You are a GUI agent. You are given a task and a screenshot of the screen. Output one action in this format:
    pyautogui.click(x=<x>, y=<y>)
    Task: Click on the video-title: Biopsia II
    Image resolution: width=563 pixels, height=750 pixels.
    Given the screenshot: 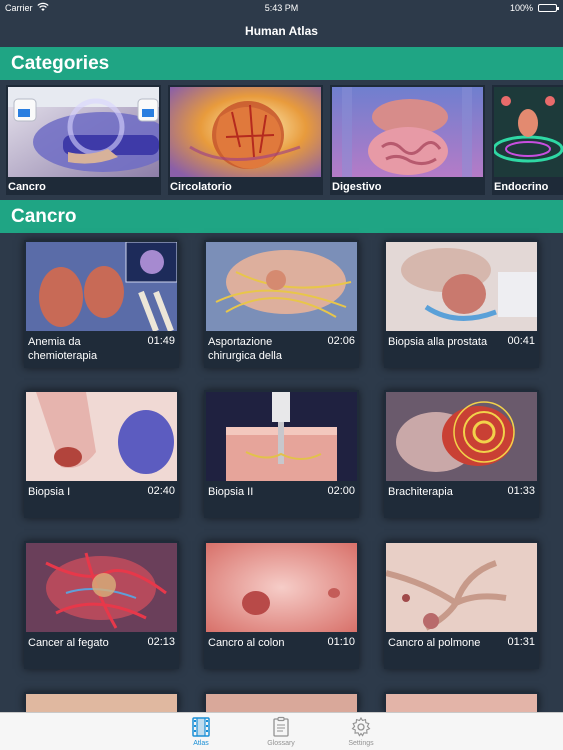 What is the action you would take?
    pyautogui.click(x=231, y=492)
    